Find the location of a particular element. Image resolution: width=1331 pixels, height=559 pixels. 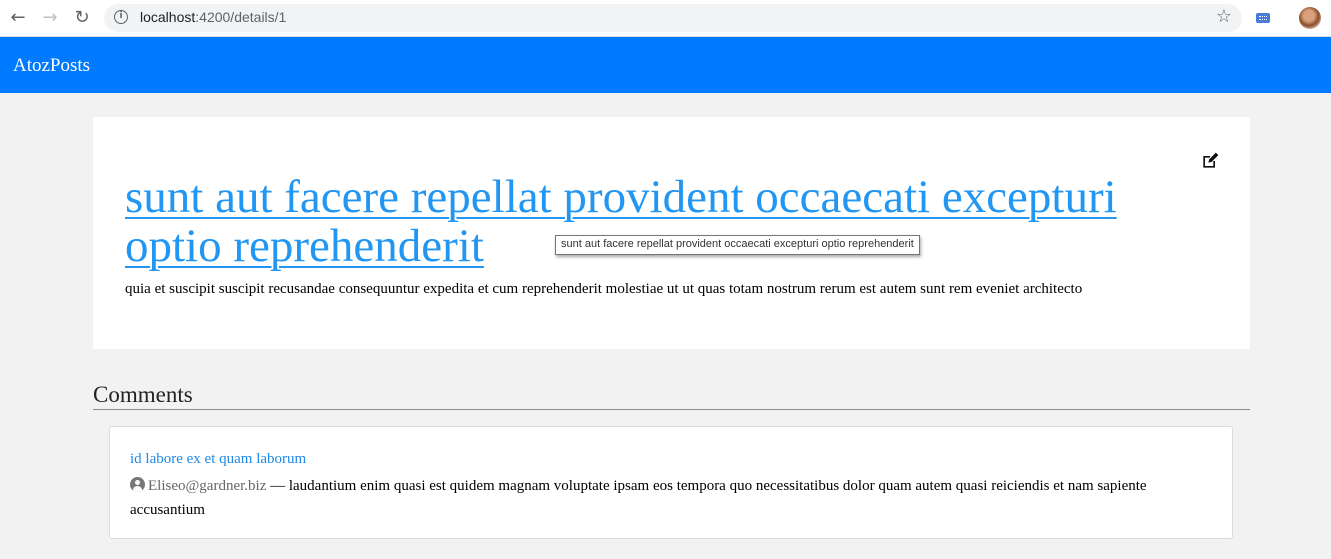

address-bar: i localhost:4200/details/1 ☆ is located at coordinates (673, 18).